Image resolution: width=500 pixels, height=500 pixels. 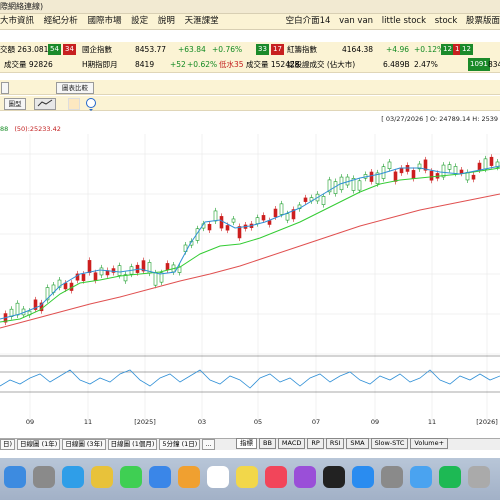 I want to click on photos-icon, so click(x=189, y=477).